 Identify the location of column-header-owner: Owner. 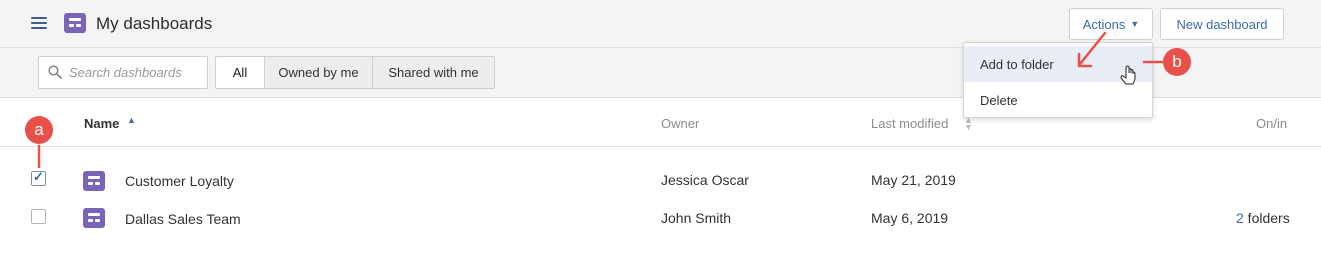
(680, 123).